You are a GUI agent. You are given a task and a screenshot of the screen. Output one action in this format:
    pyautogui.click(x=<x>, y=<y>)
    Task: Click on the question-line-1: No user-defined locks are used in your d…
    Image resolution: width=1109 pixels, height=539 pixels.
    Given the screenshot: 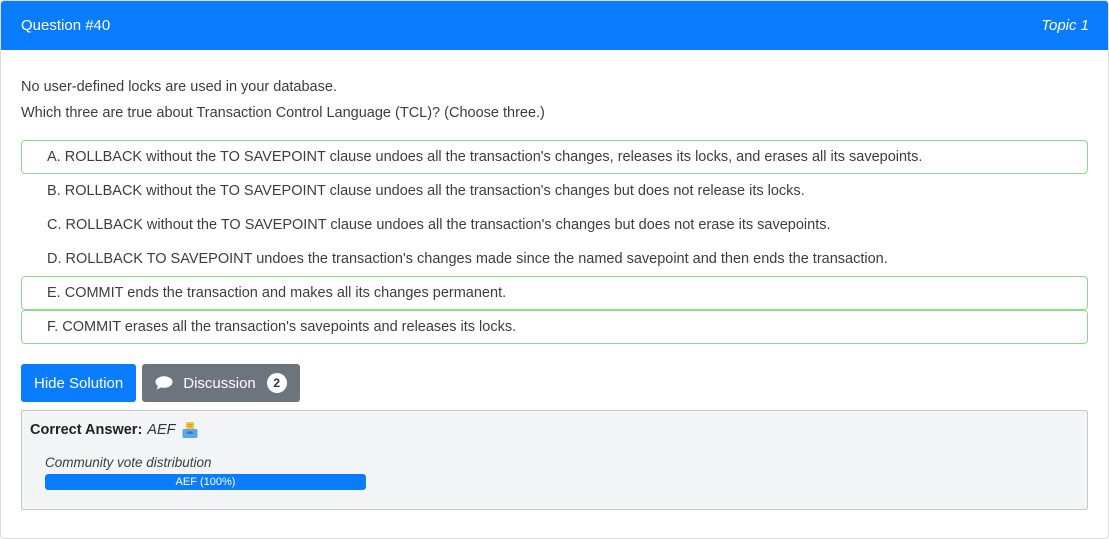 What is the action you would take?
    pyautogui.click(x=179, y=87)
    